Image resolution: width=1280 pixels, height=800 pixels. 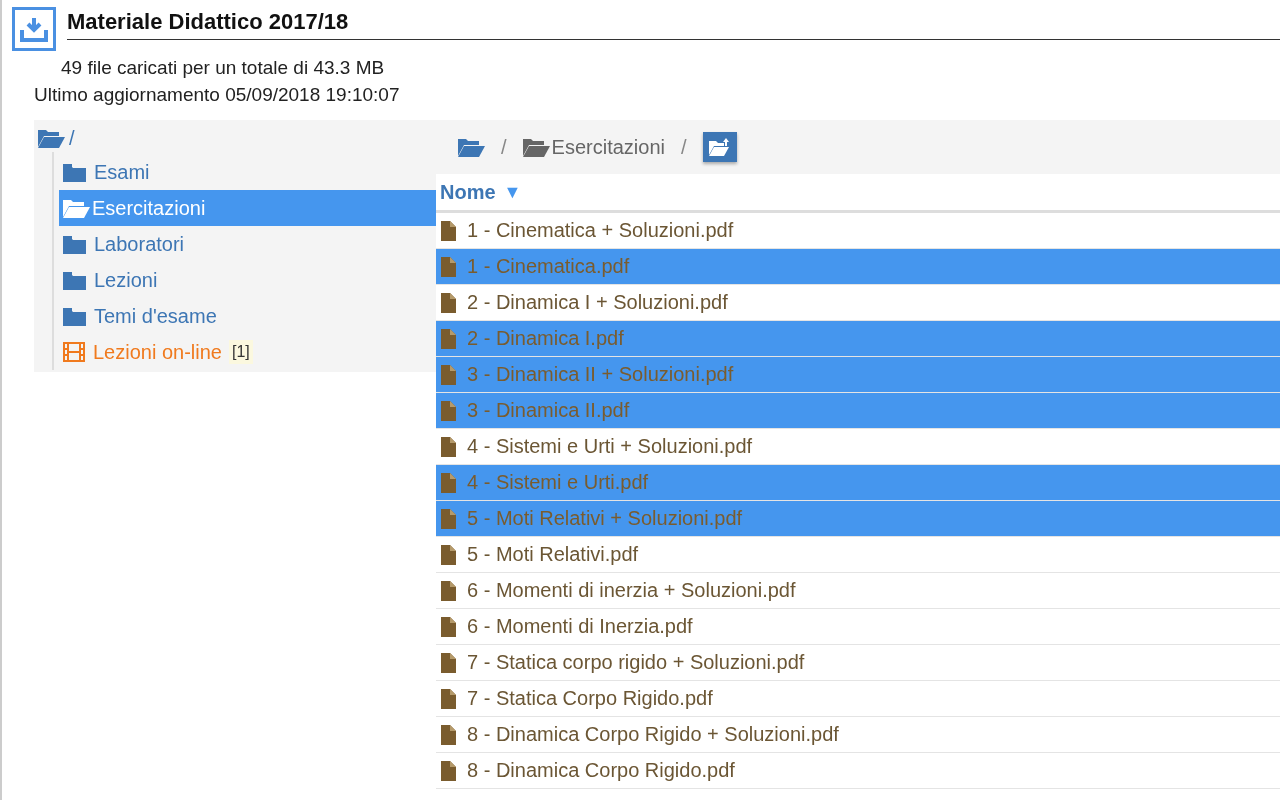 What do you see at coordinates (247, 172) in the screenshot?
I see `tree-item: Esami` at bounding box center [247, 172].